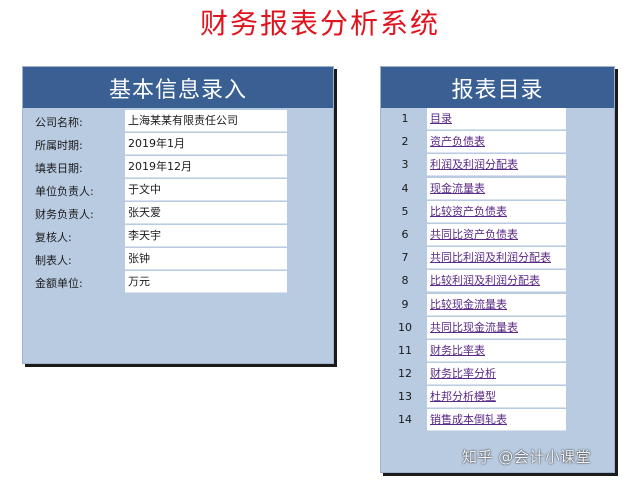 This screenshot has width=640, height=484. I want to click on info-value-cell: 2019年1月, so click(206, 144).